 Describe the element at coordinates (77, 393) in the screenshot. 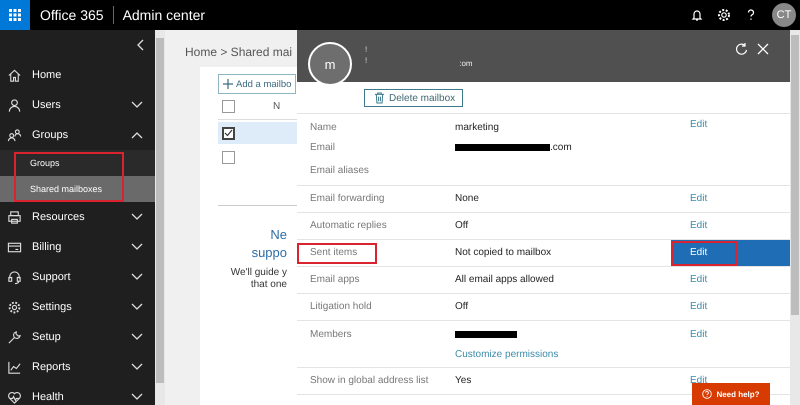

I see `sidebar-item: Health` at that location.